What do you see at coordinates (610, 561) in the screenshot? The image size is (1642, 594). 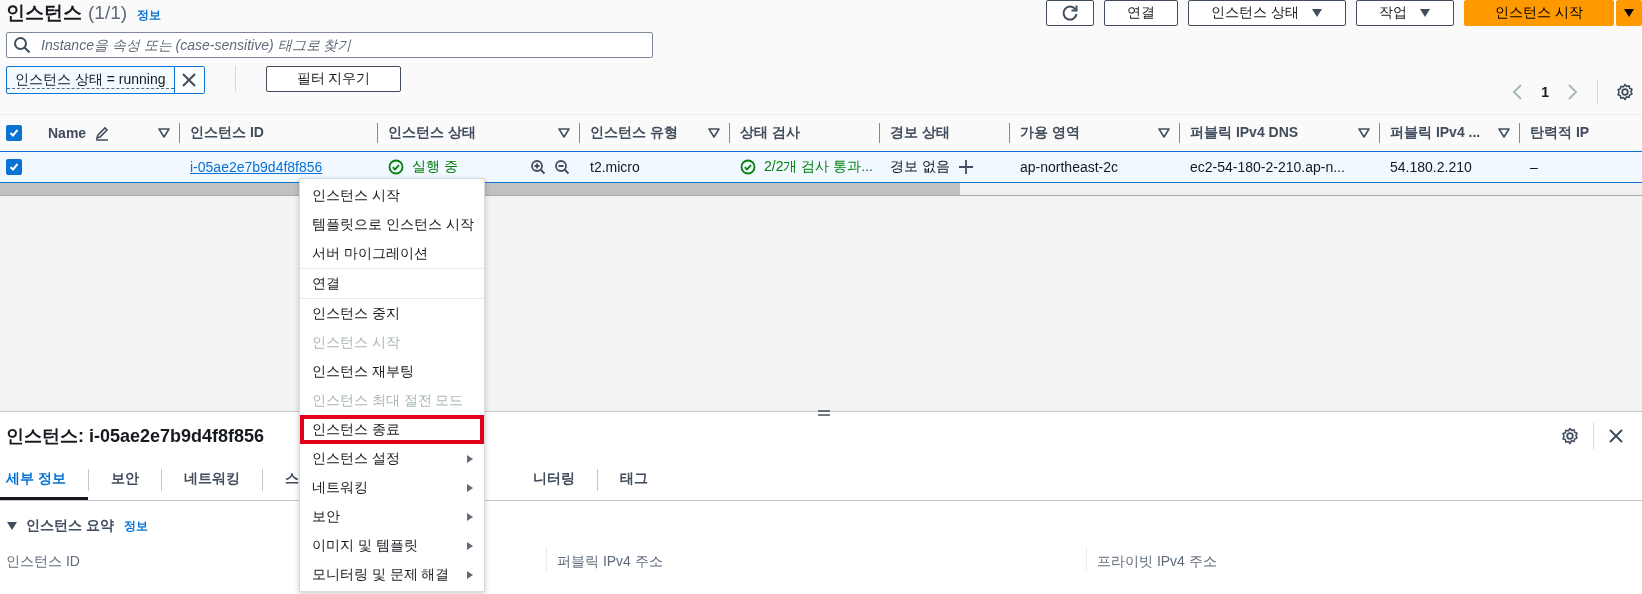 I see `field-label: 퍼블릭 IPv4 주소` at bounding box center [610, 561].